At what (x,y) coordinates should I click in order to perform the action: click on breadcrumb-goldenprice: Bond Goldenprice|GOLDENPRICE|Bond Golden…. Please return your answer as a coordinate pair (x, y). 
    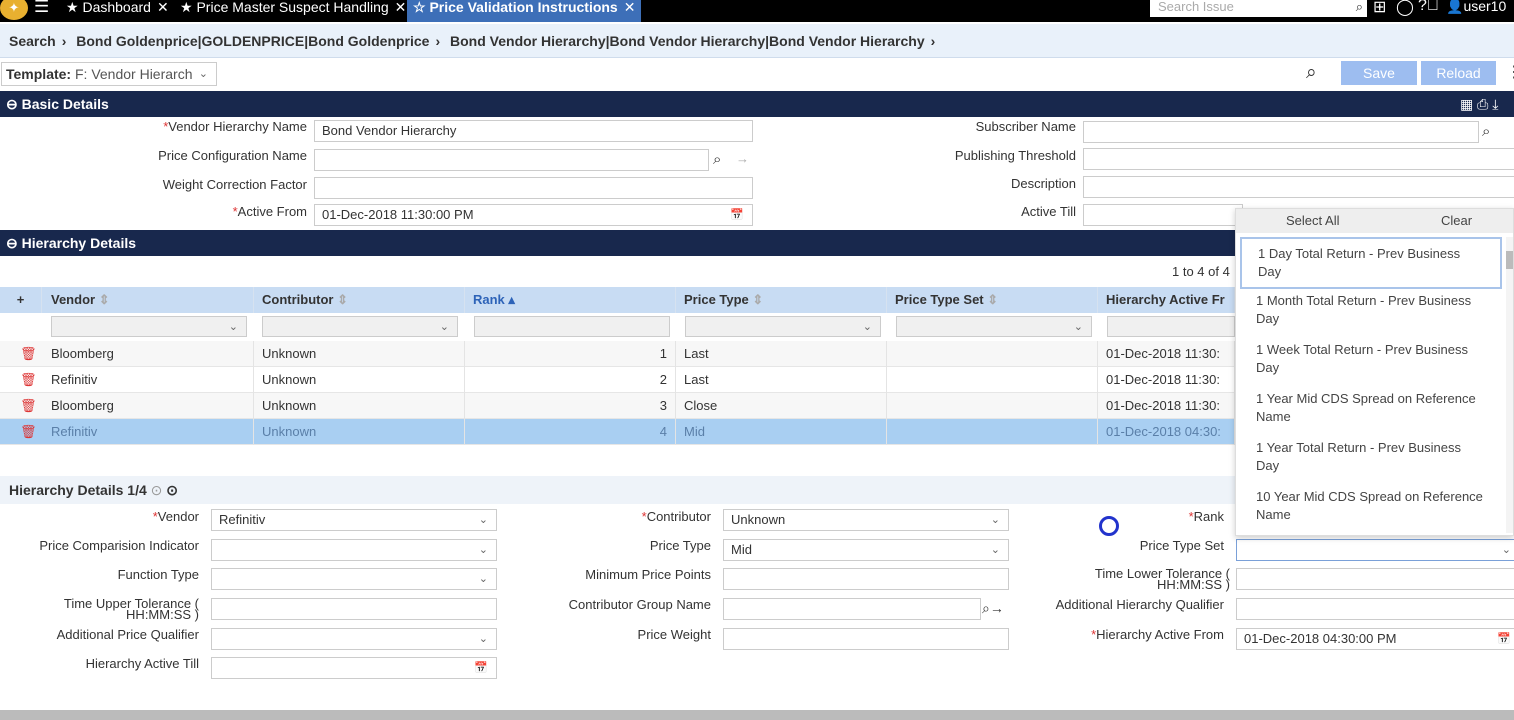
    Looking at the image, I should click on (252, 41).